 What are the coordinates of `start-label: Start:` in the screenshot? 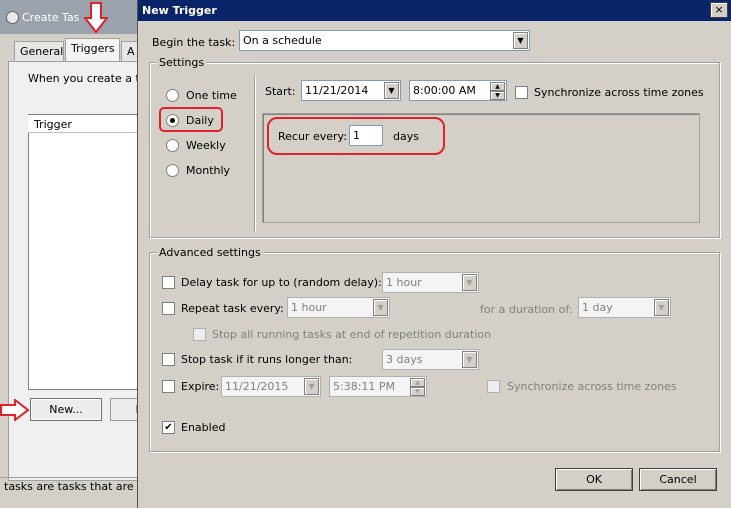 It's located at (280, 91).